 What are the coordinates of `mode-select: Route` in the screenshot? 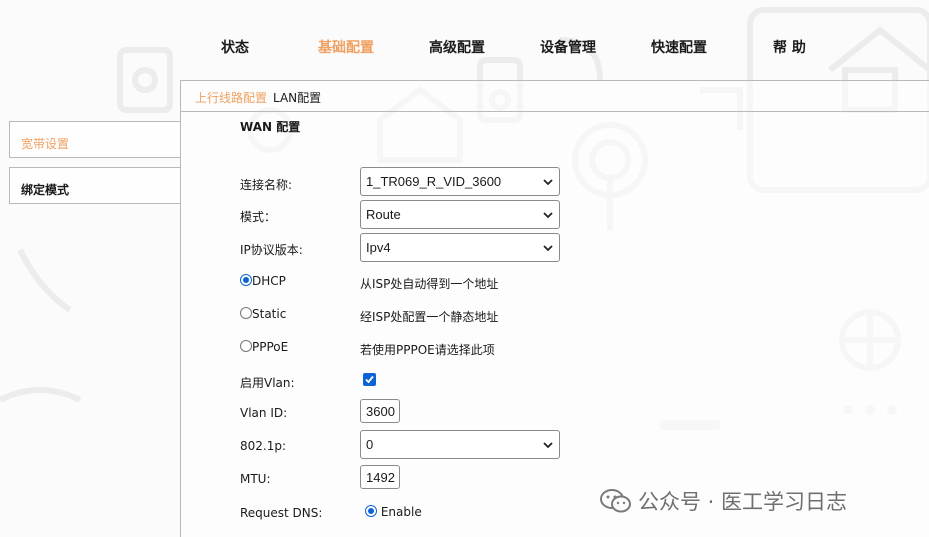 It's located at (460, 214).